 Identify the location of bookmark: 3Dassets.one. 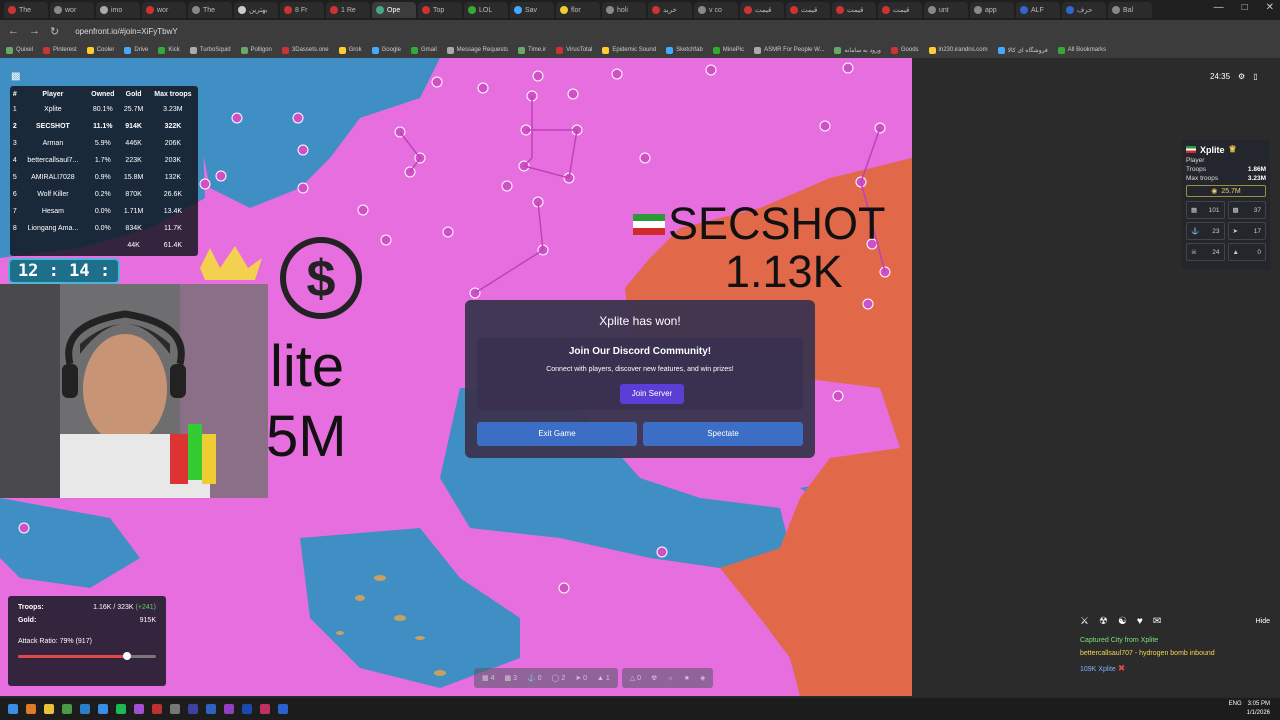
(305, 50).